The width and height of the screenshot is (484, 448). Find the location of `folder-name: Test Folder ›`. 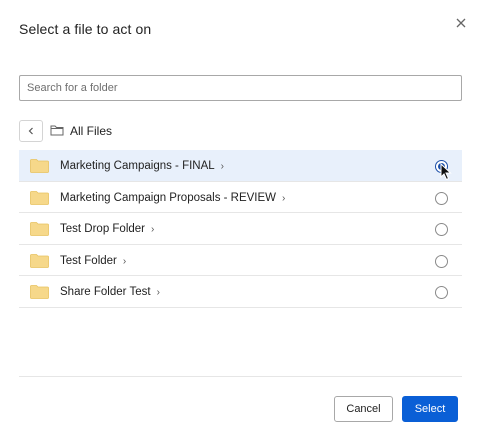

folder-name: Test Folder › is located at coordinates (93, 260).